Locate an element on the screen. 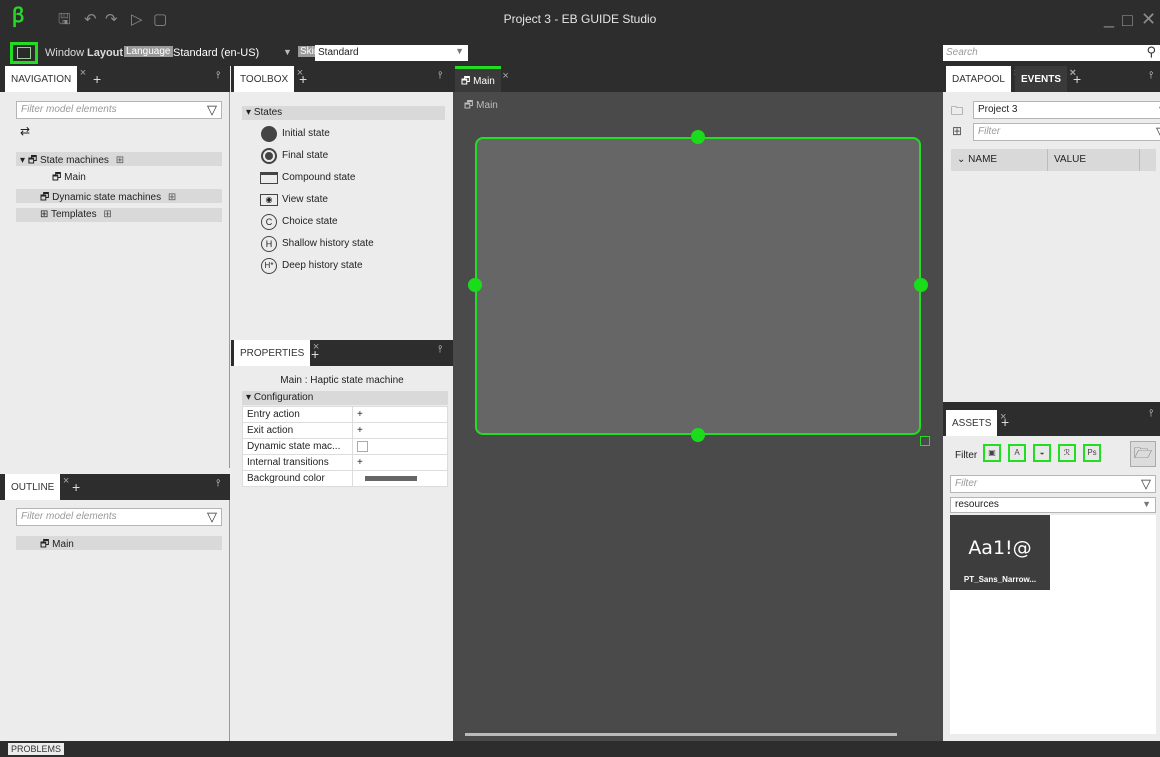 This screenshot has height=757, width=1160. outline-header: OUTLINE × + ⫯ is located at coordinates (115, 487).